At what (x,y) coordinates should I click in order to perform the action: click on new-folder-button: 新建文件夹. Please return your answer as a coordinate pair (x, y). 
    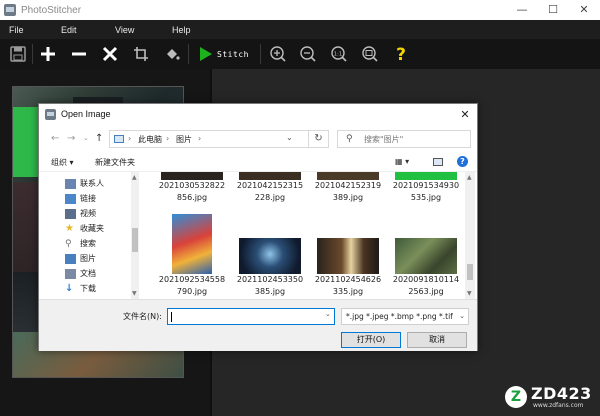
    Looking at the image, I should click on (115, 162).